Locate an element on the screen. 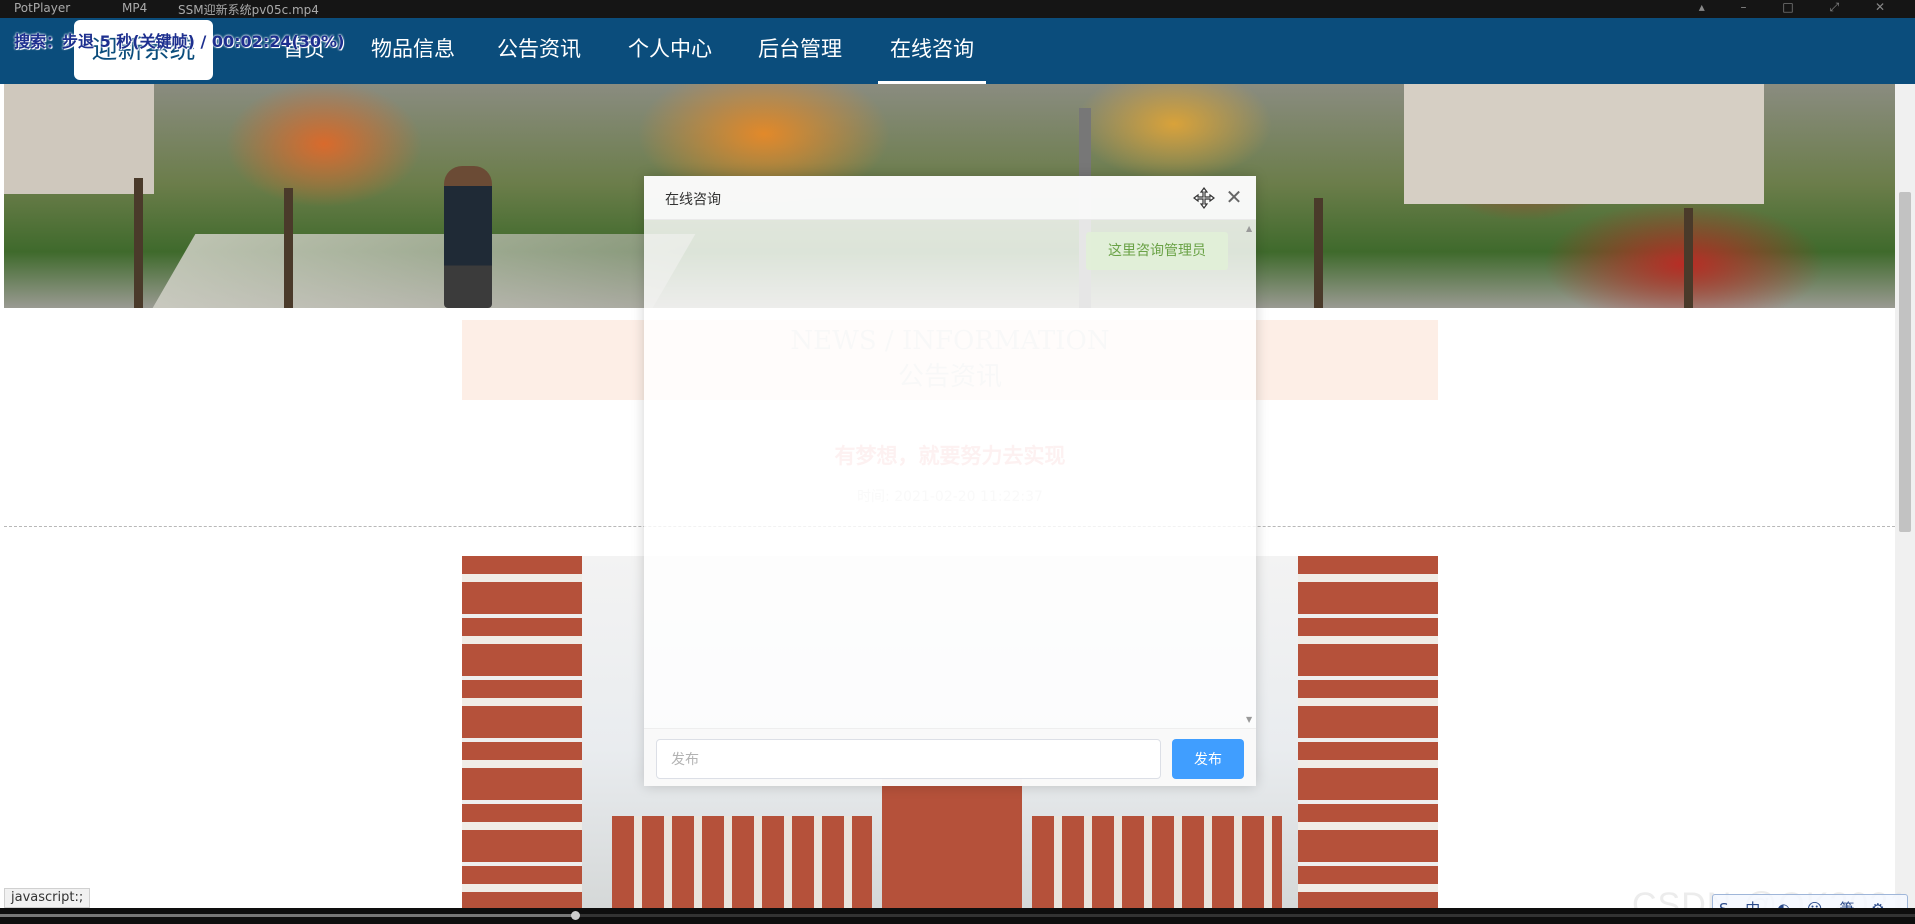 Image resolution: width=1915 pixels, height=924 pixels. dialog-footer: 发布 is located at coordinates (950, 757).